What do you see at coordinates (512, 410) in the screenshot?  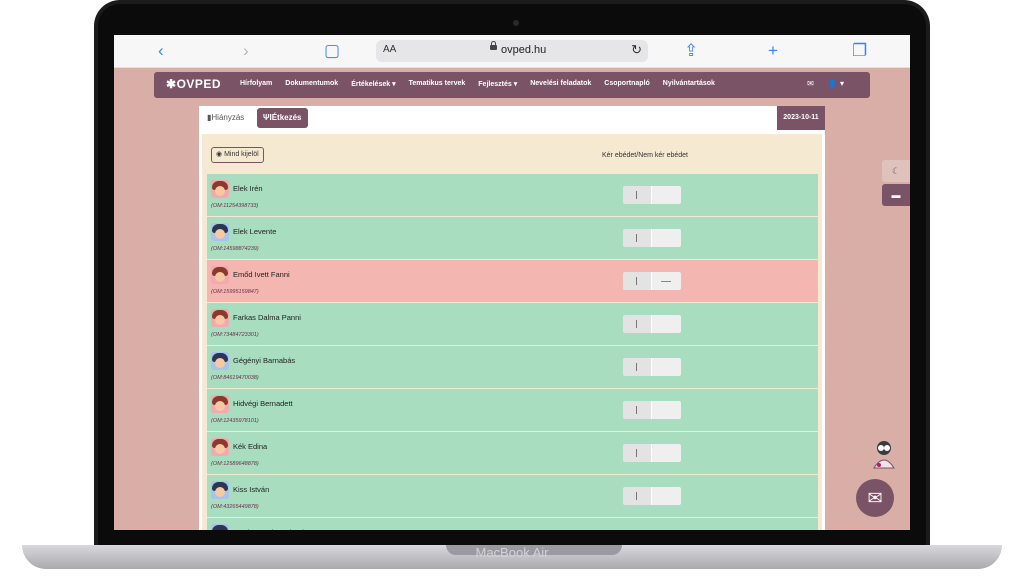 I see `student-row: Hidvégi Bernadett (OM:12435978101)` at bounding box center [512, 410].